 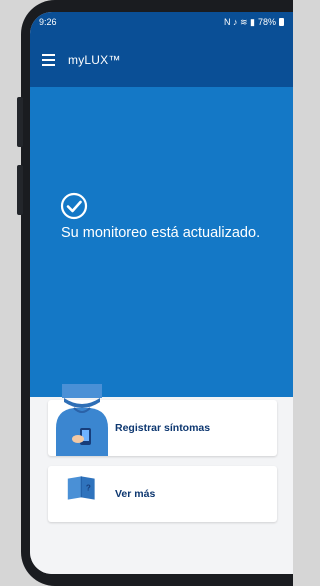 What do you see at coordinates (94, 59) in the screenshot?
I see `app-title: myLUX™` at bounding box center [94, 59].